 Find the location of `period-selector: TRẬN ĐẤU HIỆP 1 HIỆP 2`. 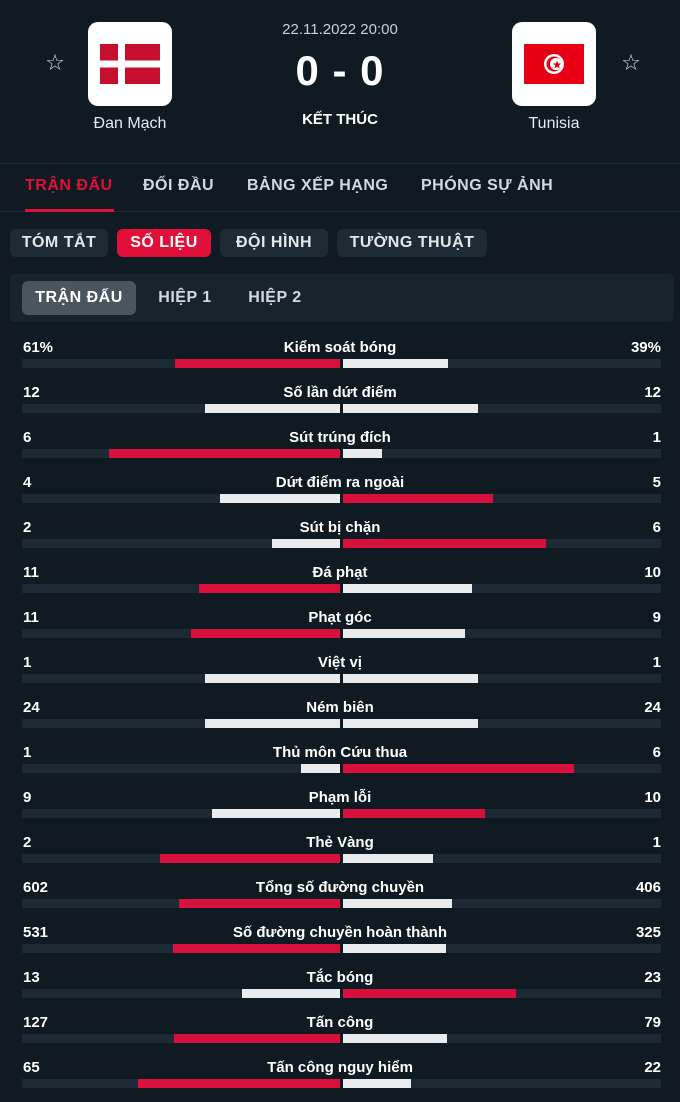

period-selector: TRẬN ĐẤU HIỆP 1 HIỆP 2 is located at coordinates (342, 298).